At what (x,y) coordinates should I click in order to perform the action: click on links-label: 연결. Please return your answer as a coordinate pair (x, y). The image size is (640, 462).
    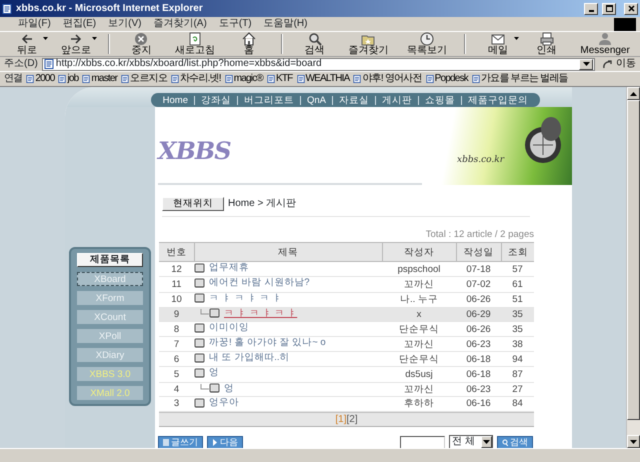
    Looking at the image, I should click on (13, 79).